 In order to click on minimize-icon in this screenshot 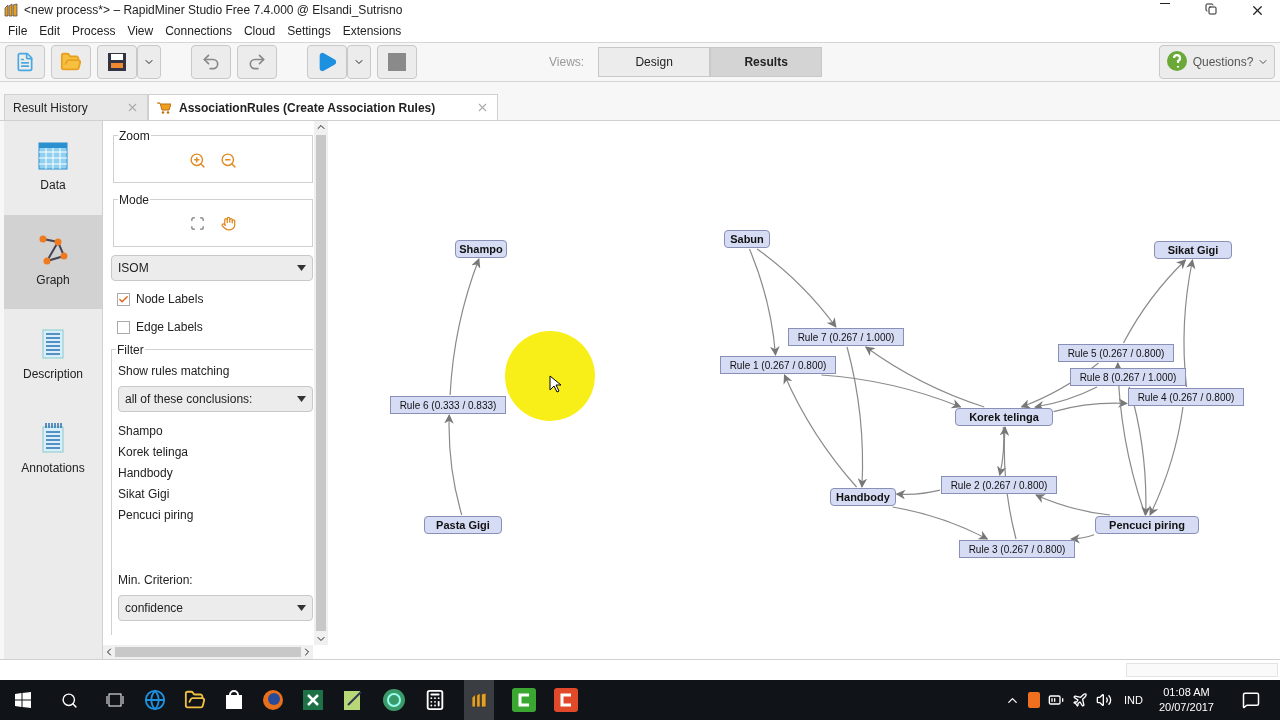, I will do `click(1165, 3)`.